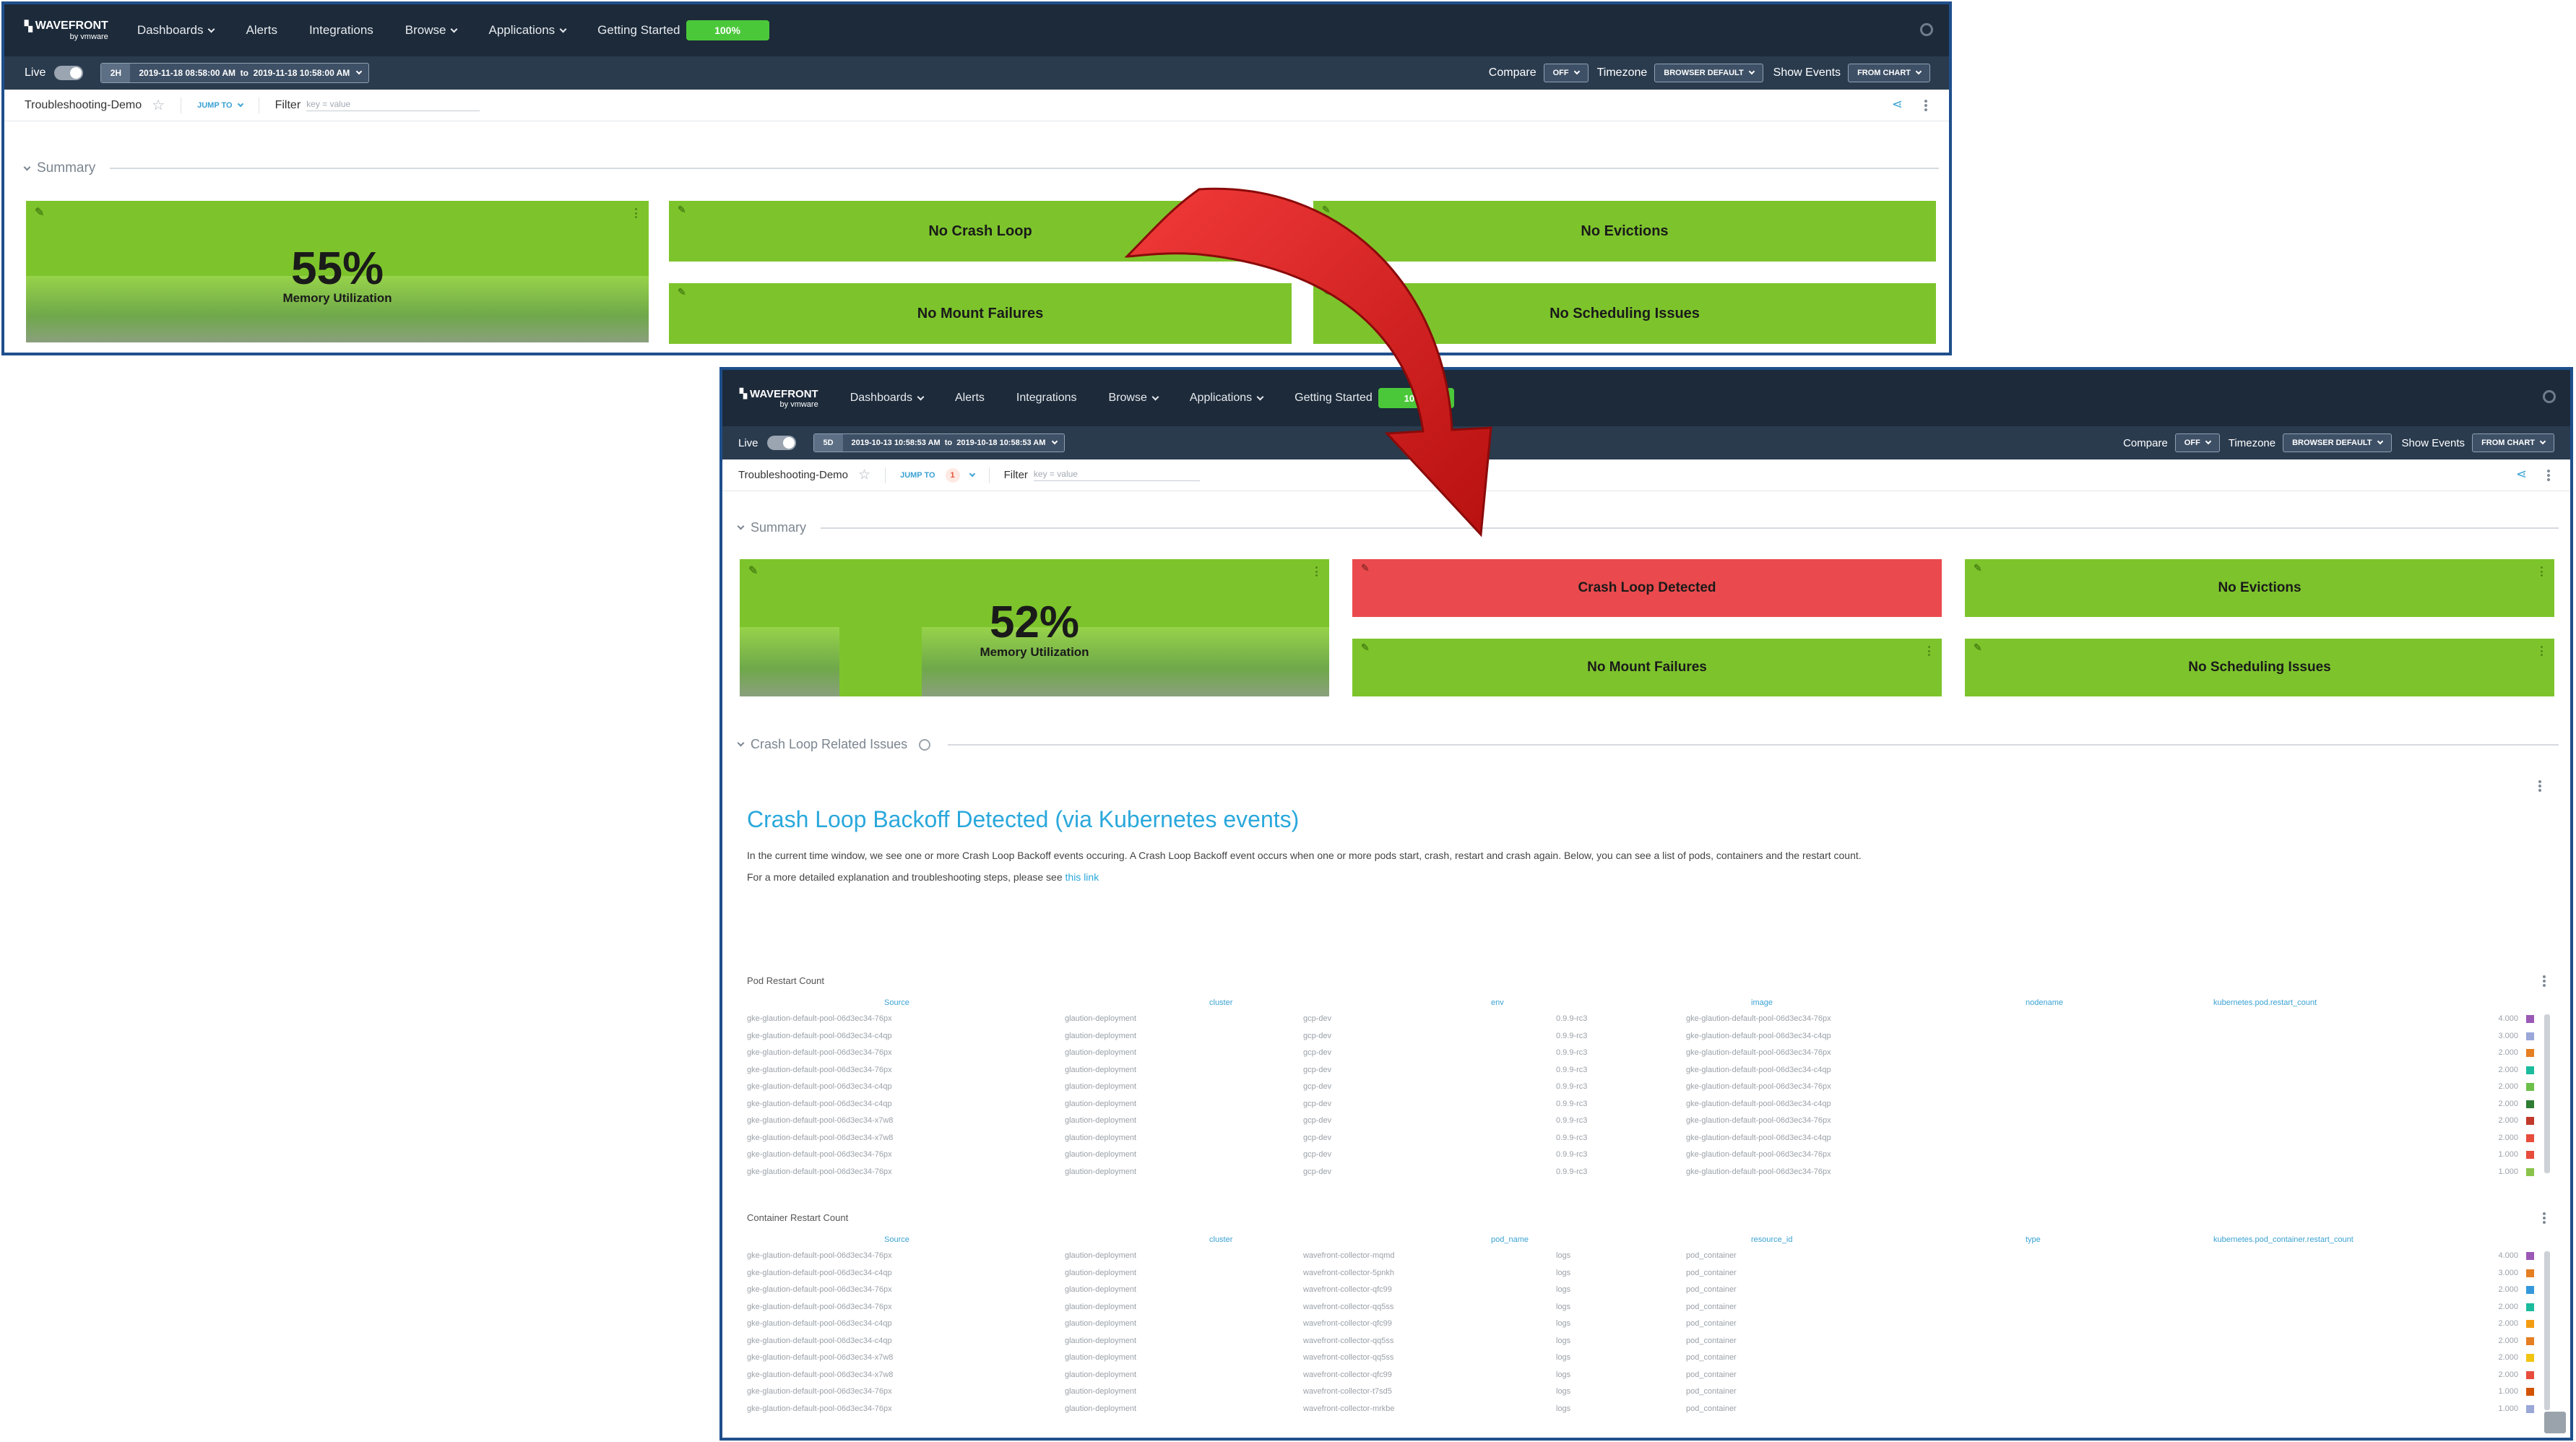  I want to click on table-cell: gke-glaution-default-pool-06d3ec34-c4qp, so click(1758, 1103).